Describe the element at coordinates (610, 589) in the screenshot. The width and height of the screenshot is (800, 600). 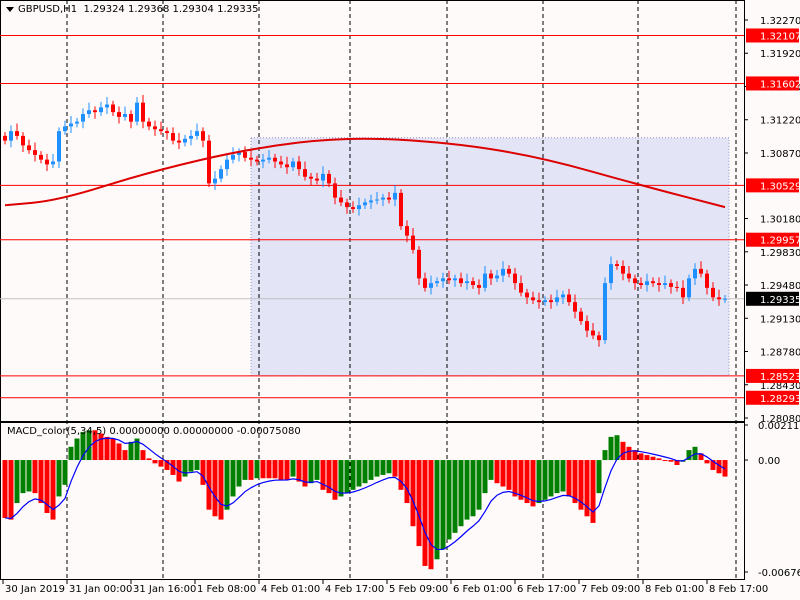
I see `time-axis-label: 7 Feb 09:00` at that location.